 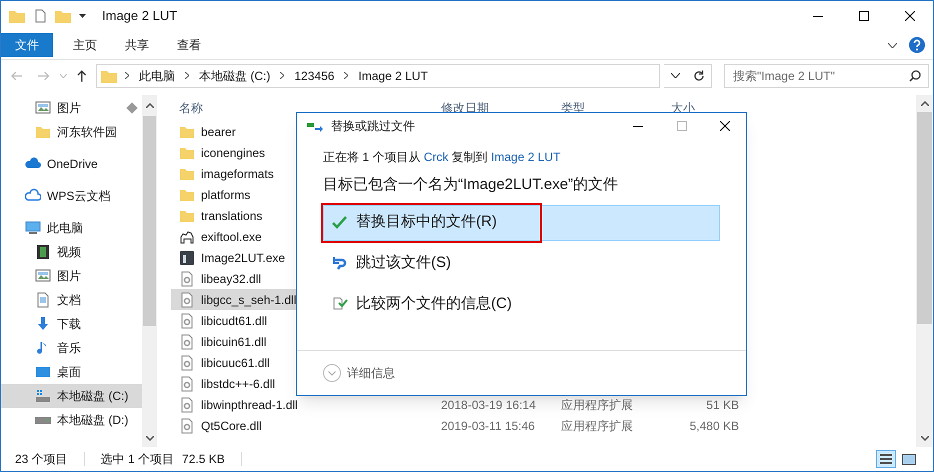 I want to click on table-cell-text: 2019-03-11 15:46, so click(x=488, y=426).